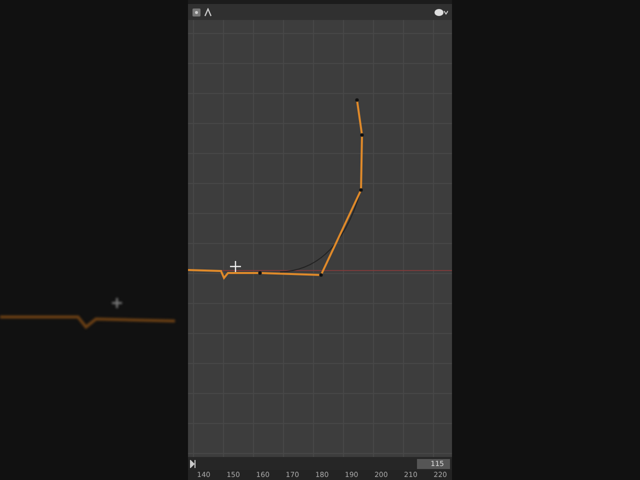 This screenshot has height=480, width=640. I want to click on curve-icon, so click(208, 12).